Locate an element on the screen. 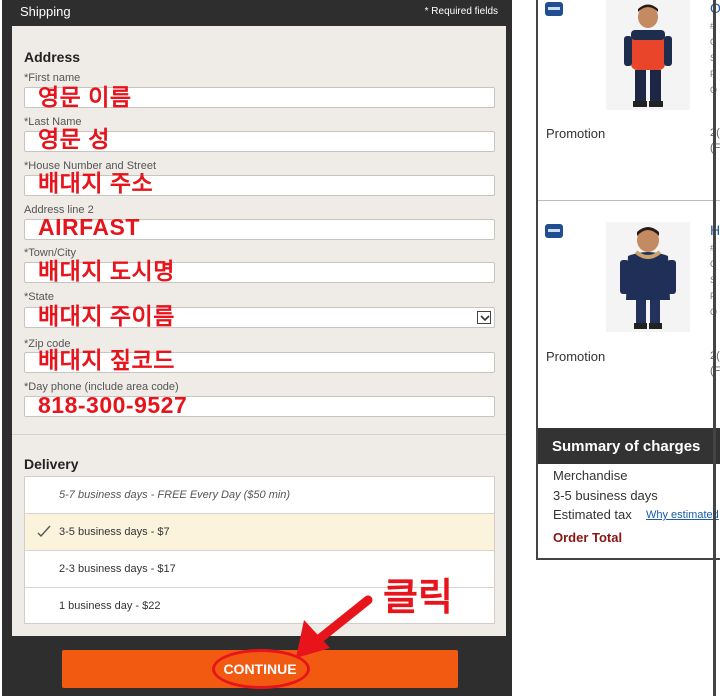 The height and width of the screenshot is (696, 720). delivery-option-label: 3-5 business days - $7 is located at coordinates (114, 532).